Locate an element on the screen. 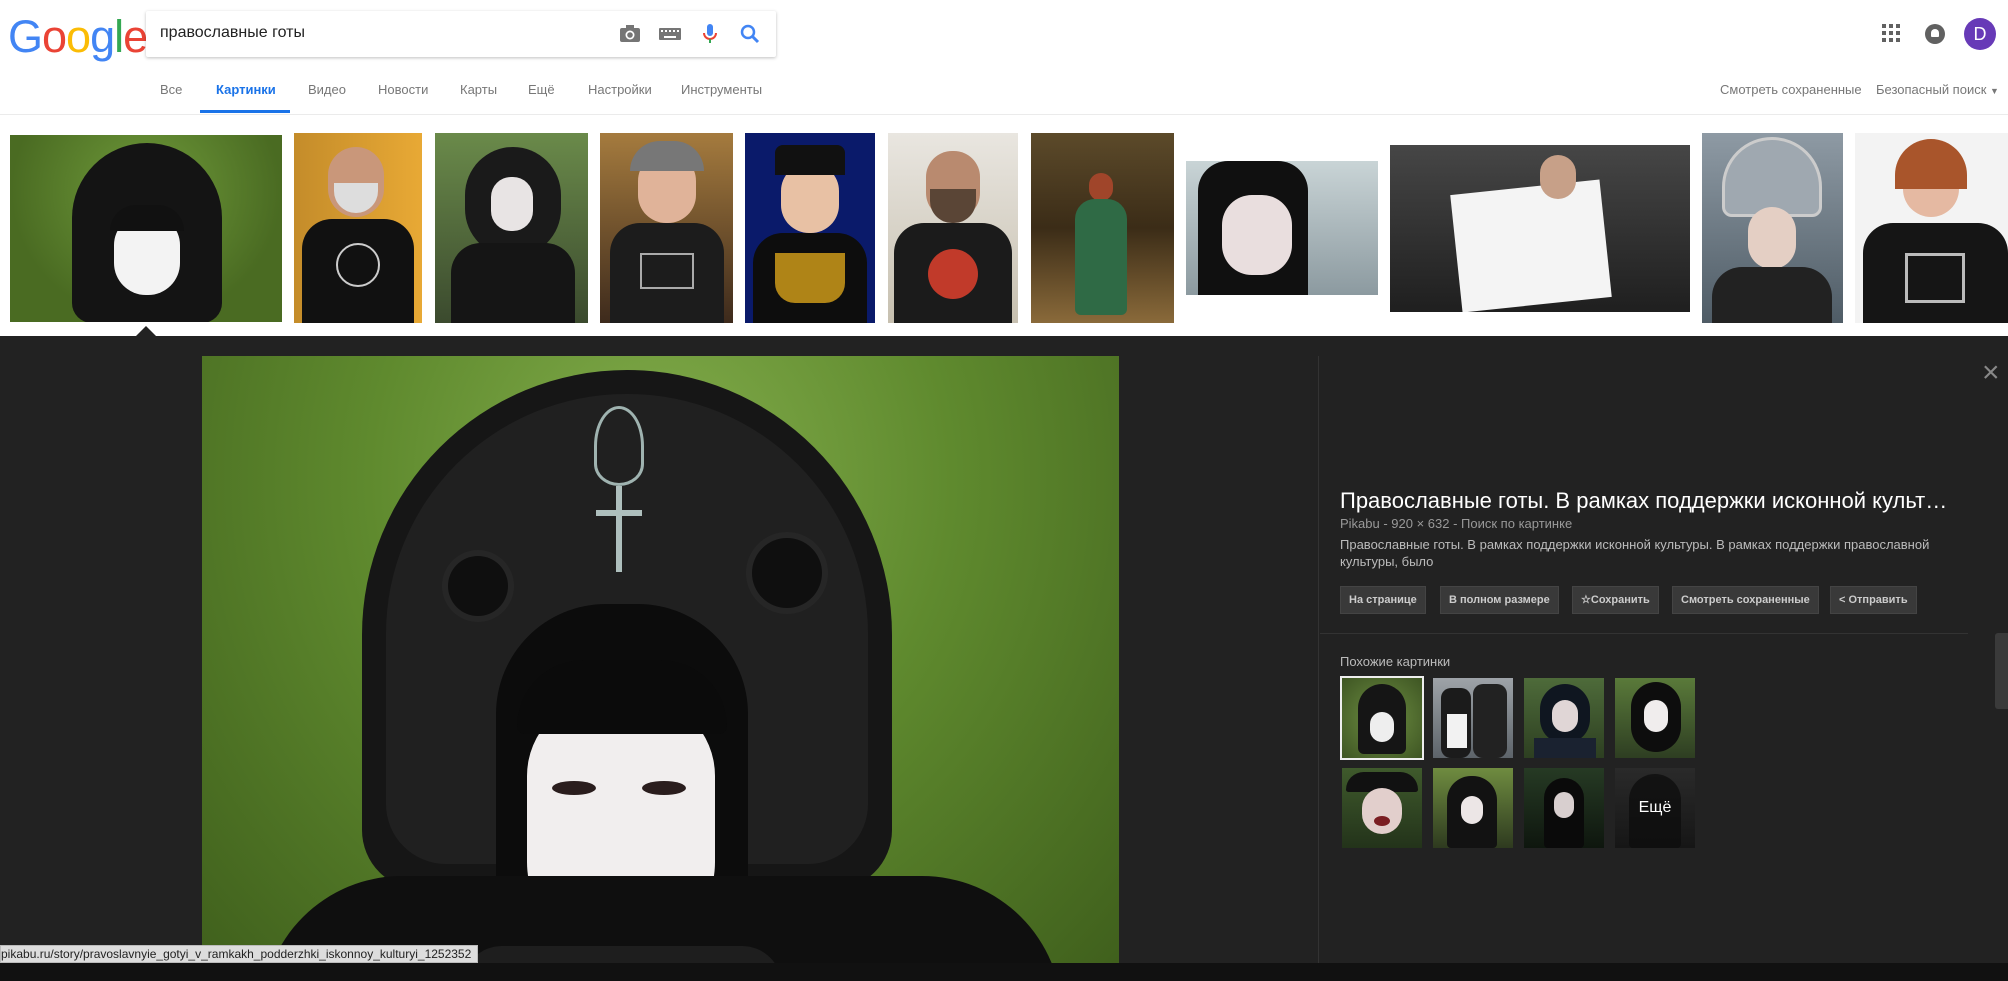  notifications-icon is located at coordinates (1935, 34).